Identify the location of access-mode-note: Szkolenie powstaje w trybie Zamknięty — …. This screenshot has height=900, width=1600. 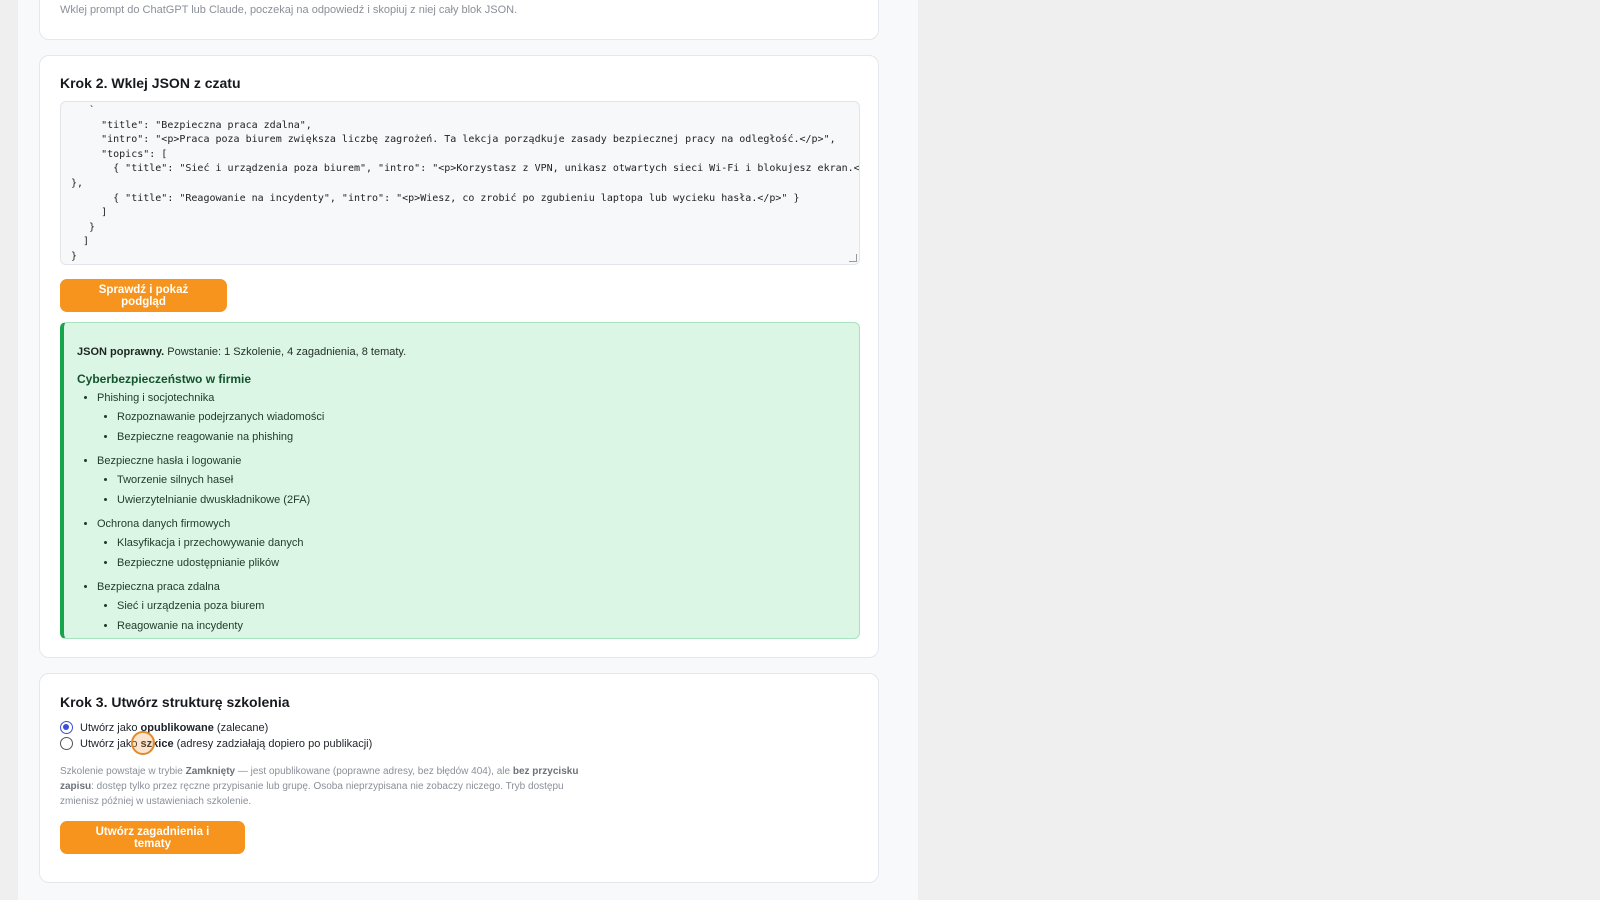
(319, 786).